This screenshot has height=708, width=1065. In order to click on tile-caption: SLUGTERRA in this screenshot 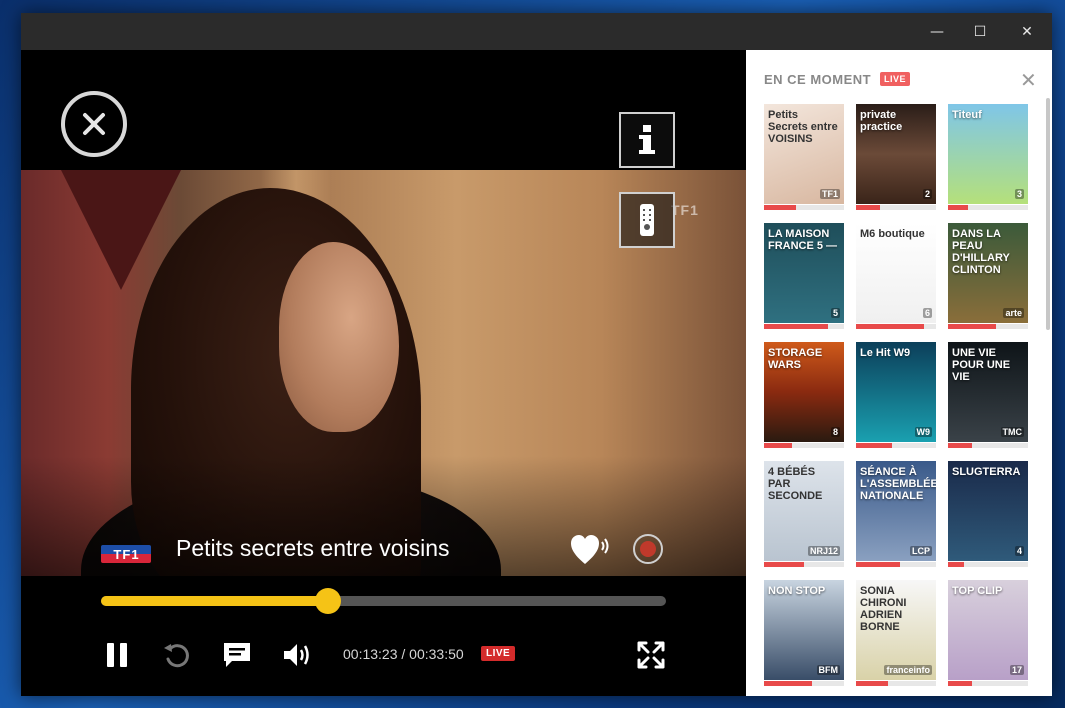, I will do `click(986, 472)`.